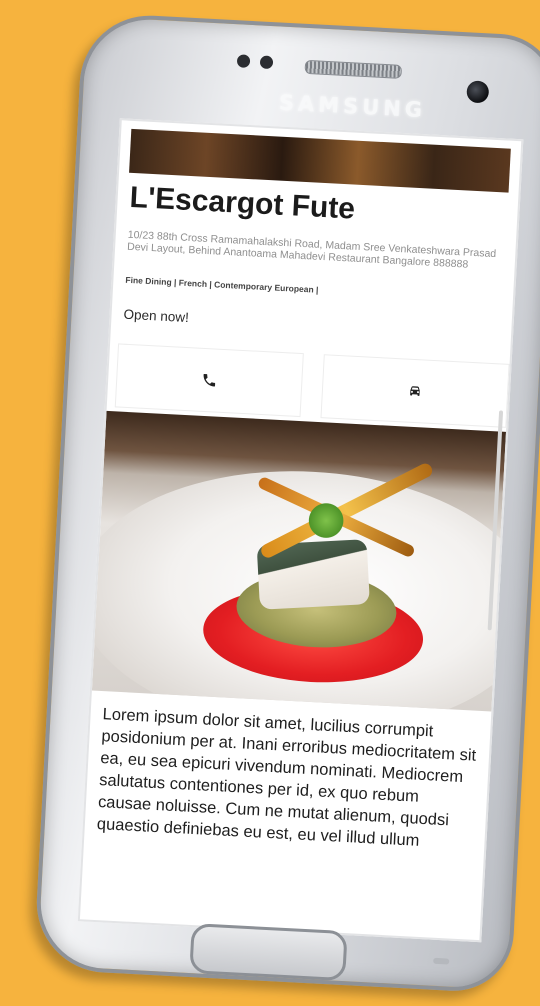  Describe the element at coordinates (441, 961) in the screenshot. I see `back-softkey` at that location.